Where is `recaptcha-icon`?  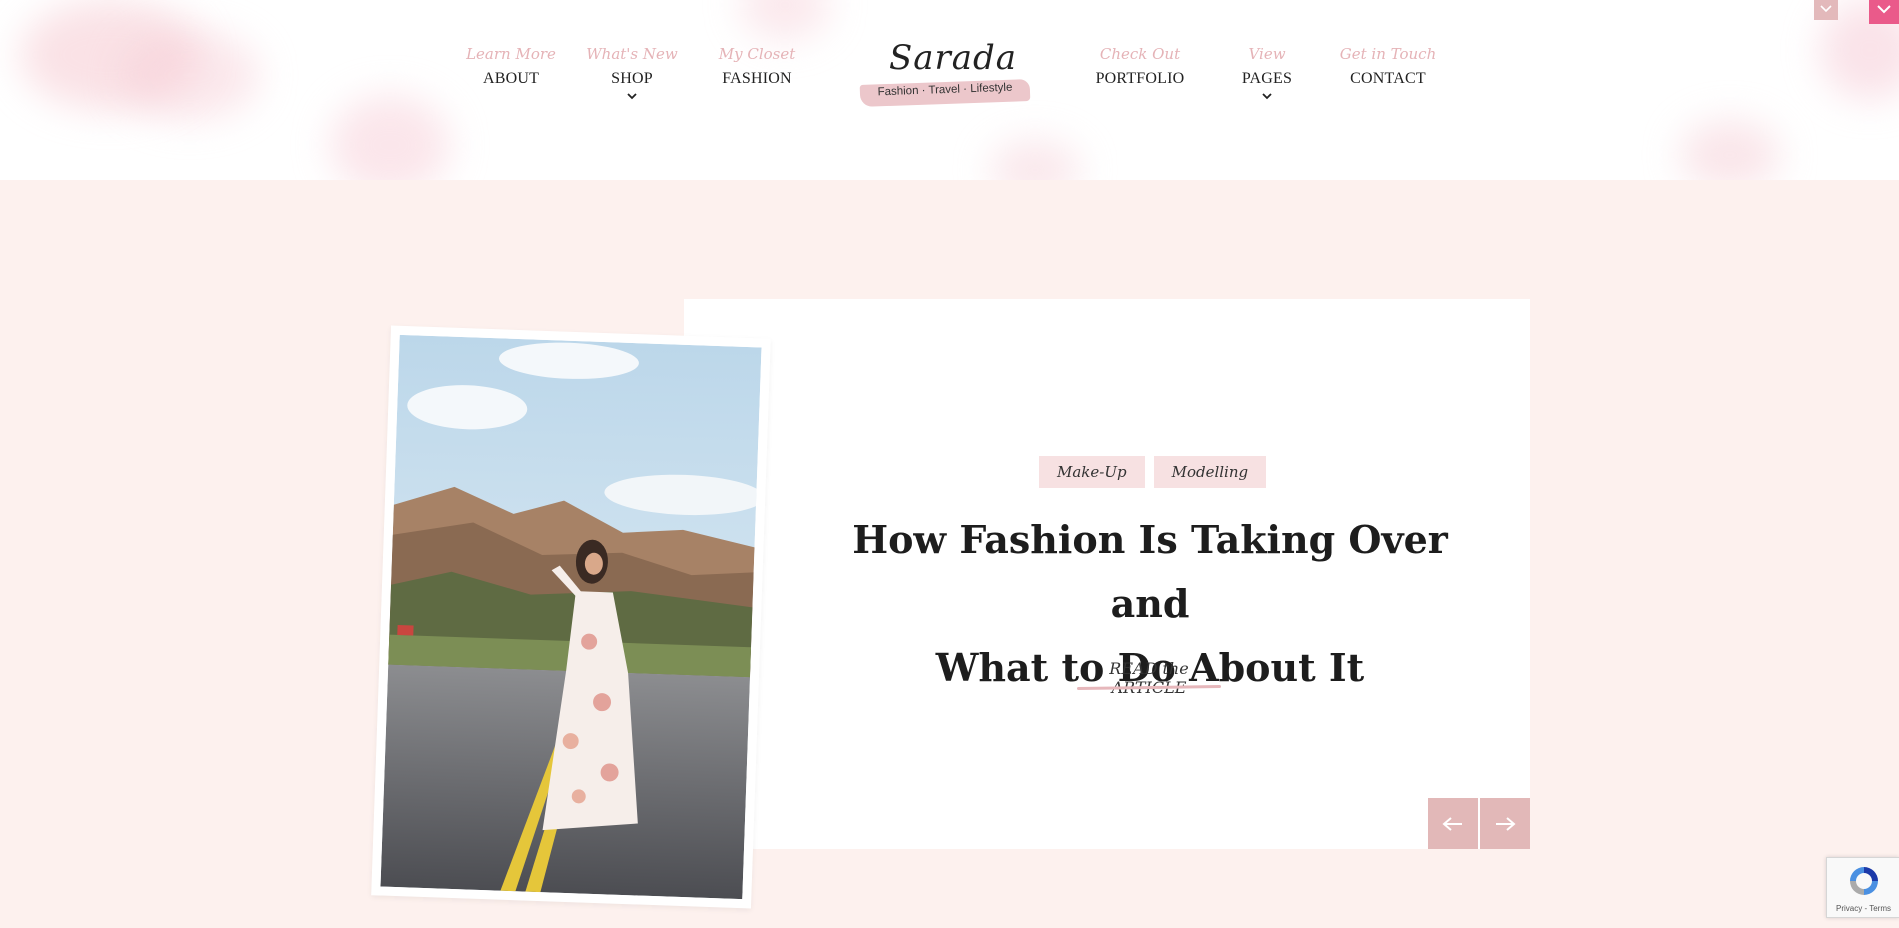
recaptcha-icon is located at coordinates (1864, 881).